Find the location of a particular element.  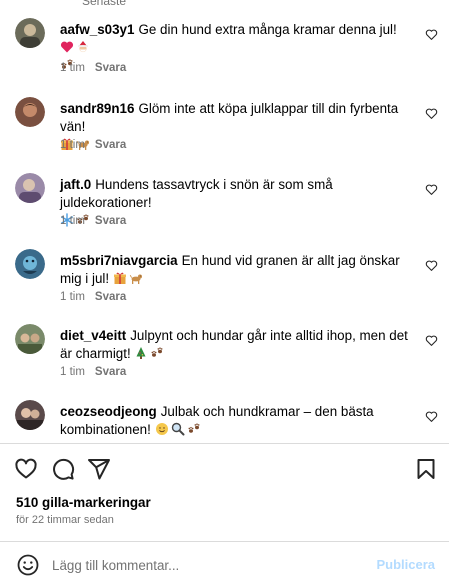

comment-username: jaft.0 is located at coordinates (75, 184).